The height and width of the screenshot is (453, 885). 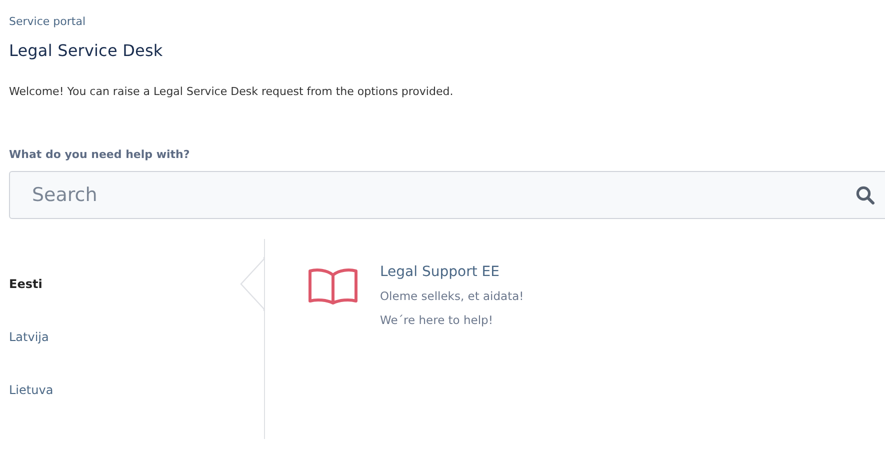 I want to click on welcome-text: Welcome! You can raise a Legal Service Desk request from the options provided., so click(x=231, y=91).